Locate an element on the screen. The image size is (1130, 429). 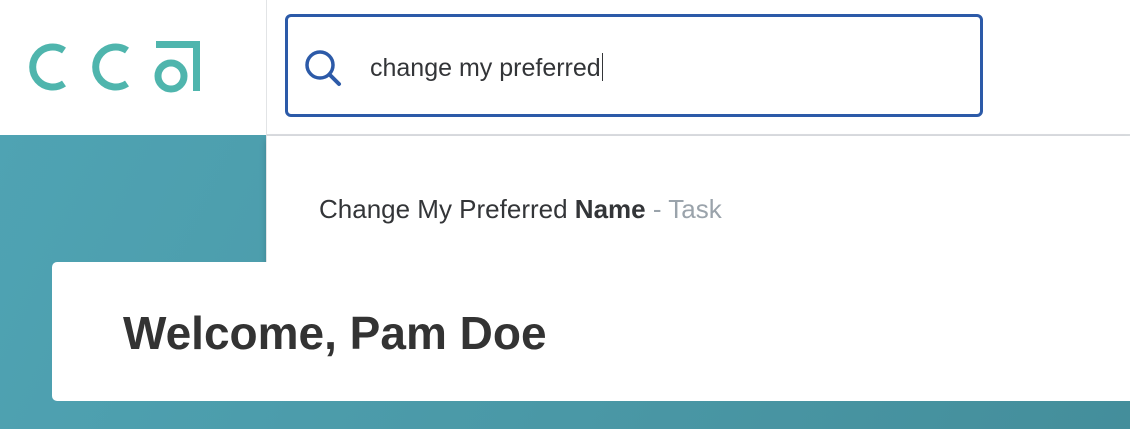
suggestion-match: Name is located at coordinates (610, 209).